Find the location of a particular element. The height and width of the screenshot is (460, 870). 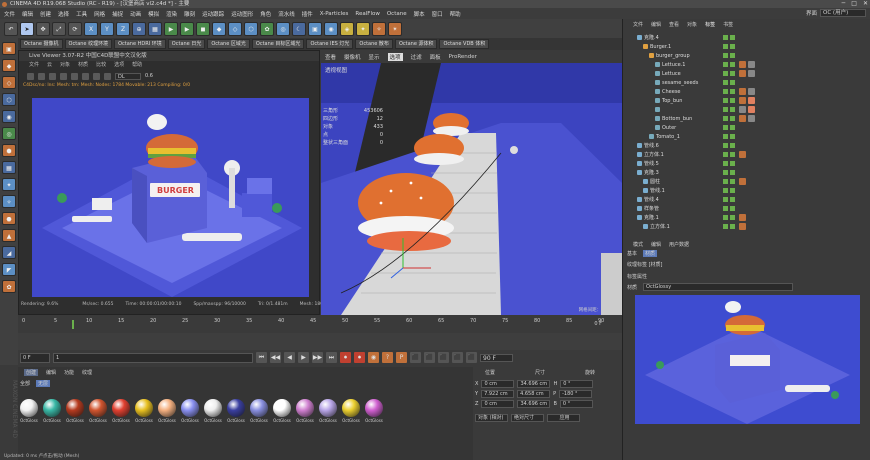

toolbar-button-24: ✴ is located at coordinates (395, 28).